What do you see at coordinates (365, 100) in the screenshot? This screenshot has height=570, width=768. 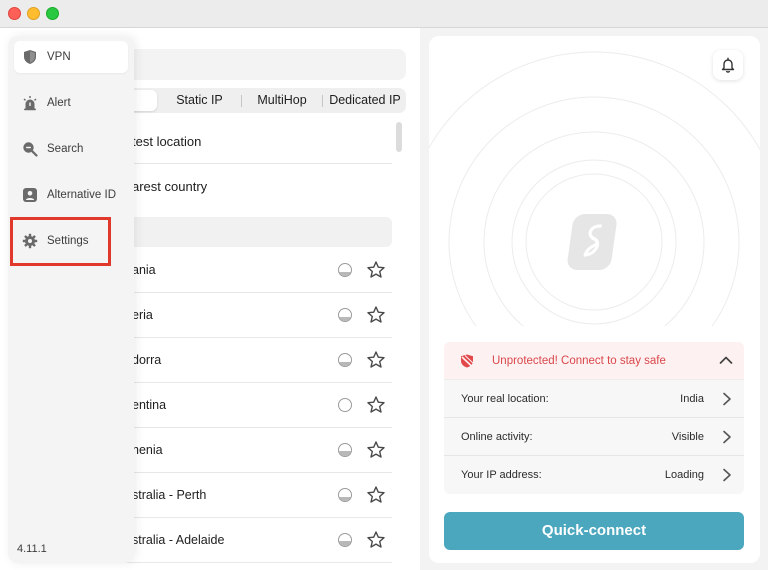 I see `tab-dedicated-ip: Dedicated IP` at bounding box center [365, 100].